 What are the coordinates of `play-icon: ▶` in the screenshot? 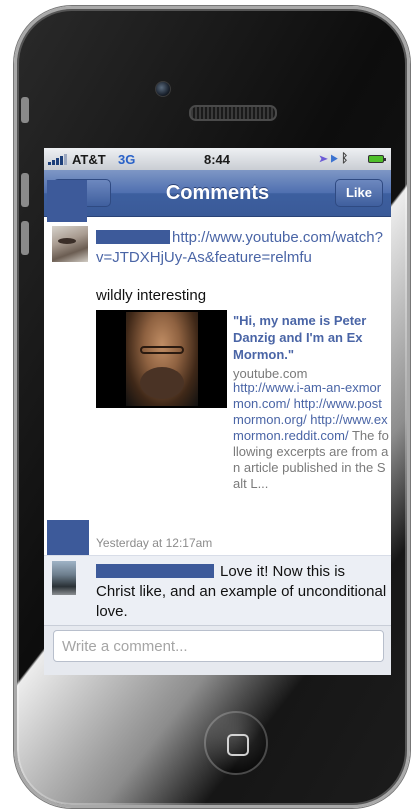 It's located at (334, 158).